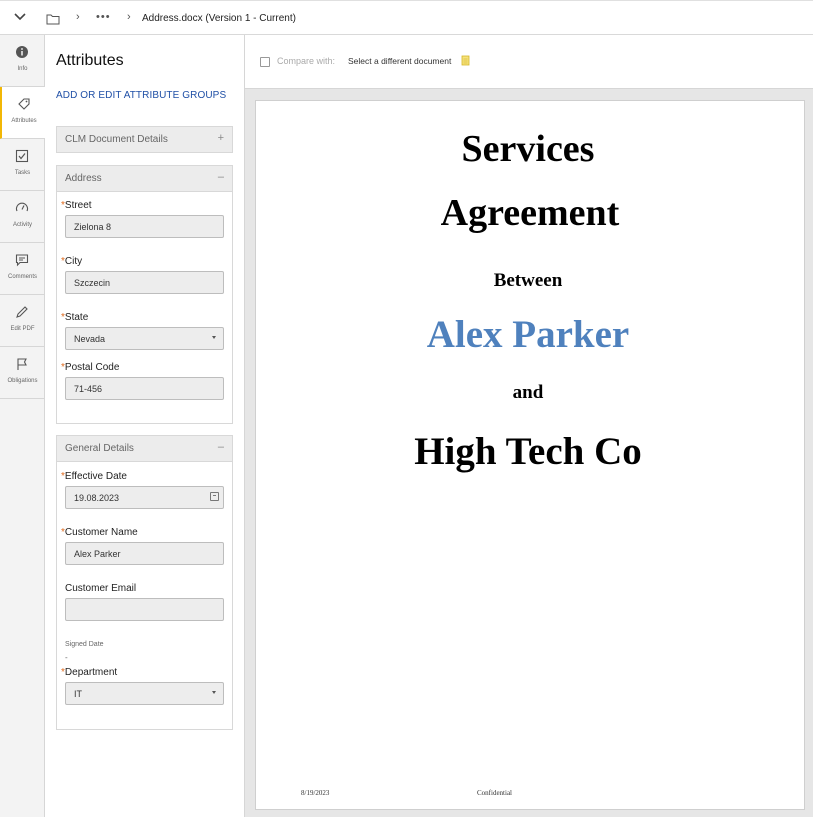  What do you see at coordinates (22, 69) in the screenshot?
I see `rail-item-label: Info` at bounding box center [22, 69].